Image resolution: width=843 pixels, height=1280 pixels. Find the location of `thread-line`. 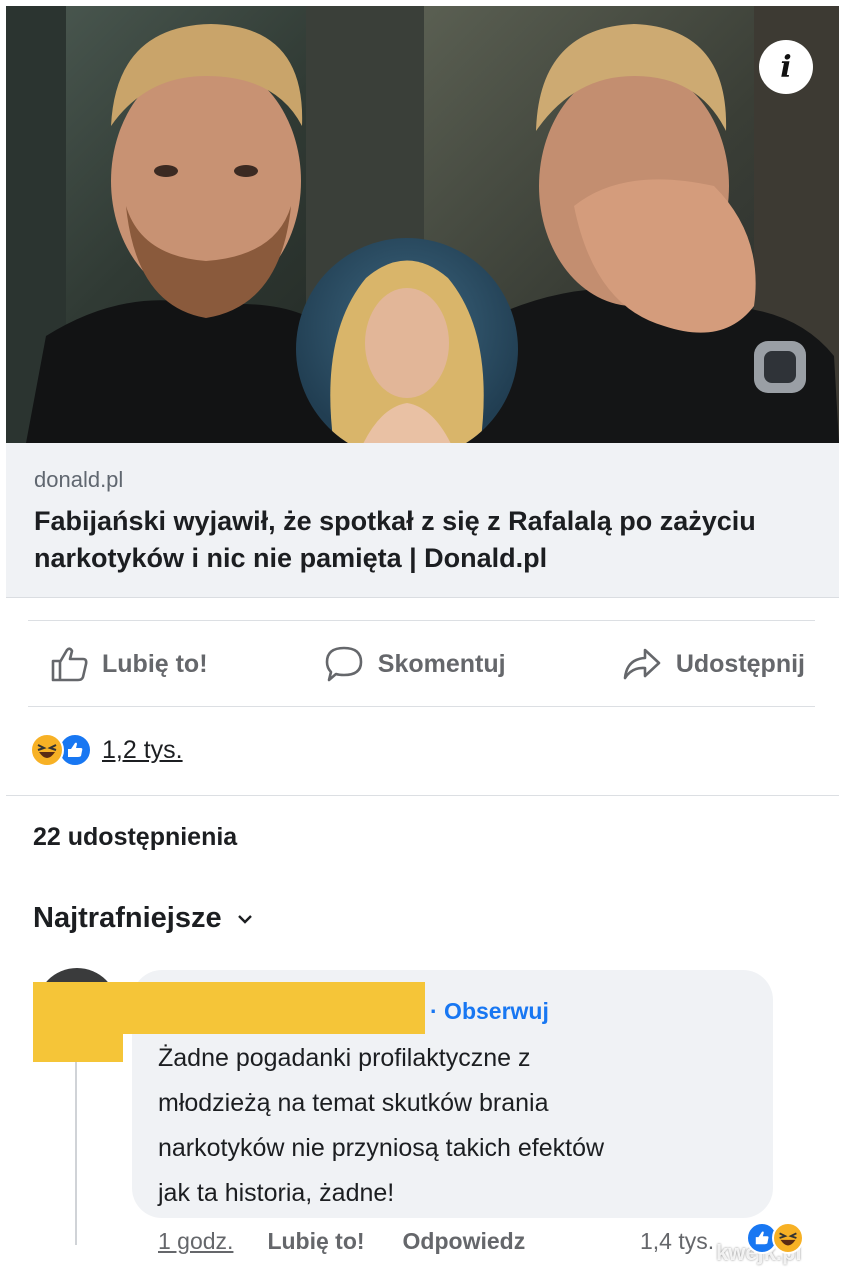

thread-line is located at coordinates (76, 1150).